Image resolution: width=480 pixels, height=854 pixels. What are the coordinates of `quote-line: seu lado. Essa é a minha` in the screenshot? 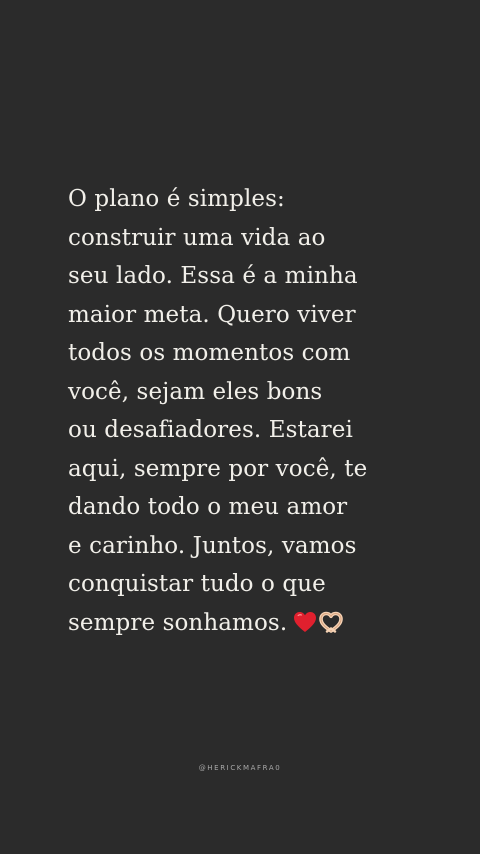 It's located at (213, 276).